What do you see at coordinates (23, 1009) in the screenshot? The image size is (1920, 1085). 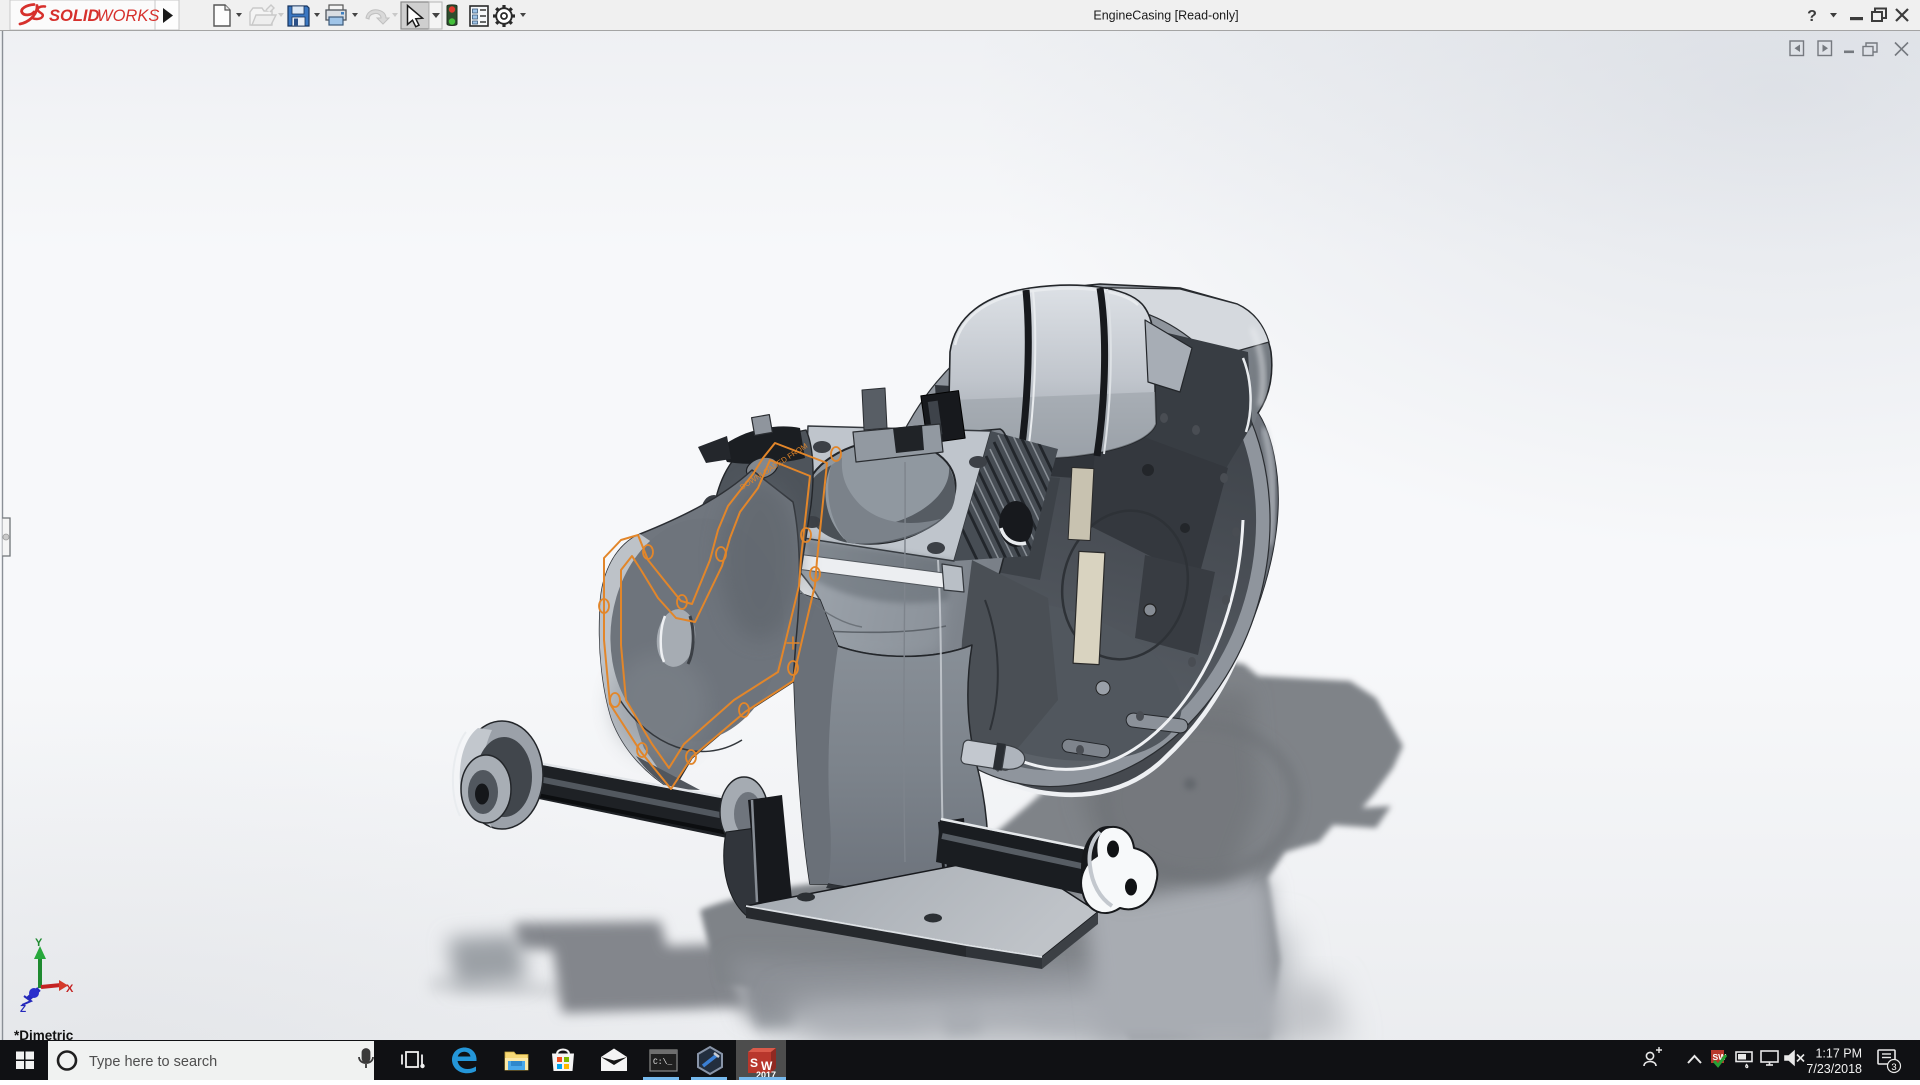 I see `svg-text: Z` at bounding box center [23, 1009].